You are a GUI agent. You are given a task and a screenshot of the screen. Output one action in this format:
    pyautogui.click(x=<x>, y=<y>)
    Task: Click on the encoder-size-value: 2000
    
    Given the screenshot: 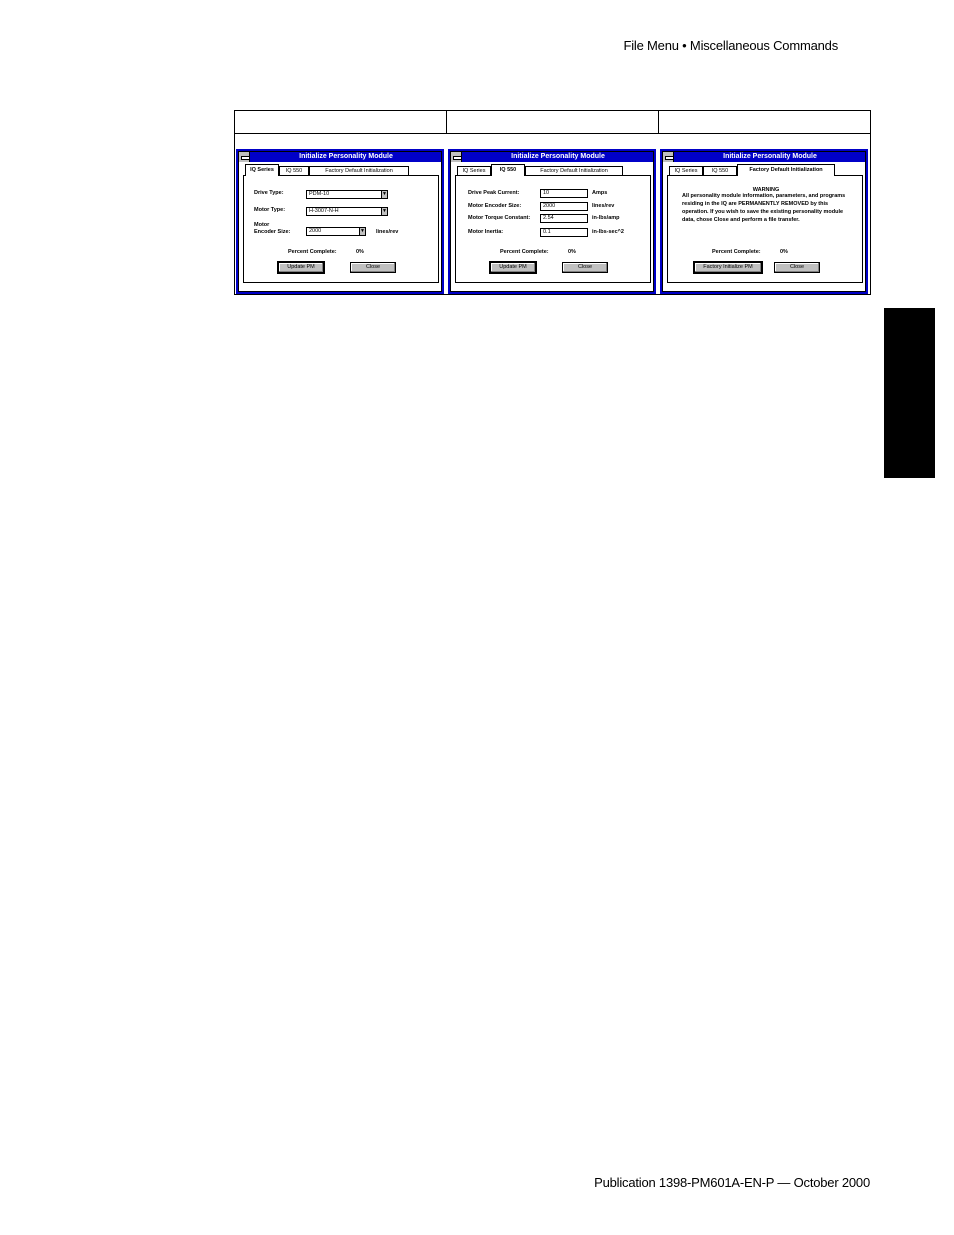 What is the action you would take?
    pyautogui.click(x=315, y=231)
    